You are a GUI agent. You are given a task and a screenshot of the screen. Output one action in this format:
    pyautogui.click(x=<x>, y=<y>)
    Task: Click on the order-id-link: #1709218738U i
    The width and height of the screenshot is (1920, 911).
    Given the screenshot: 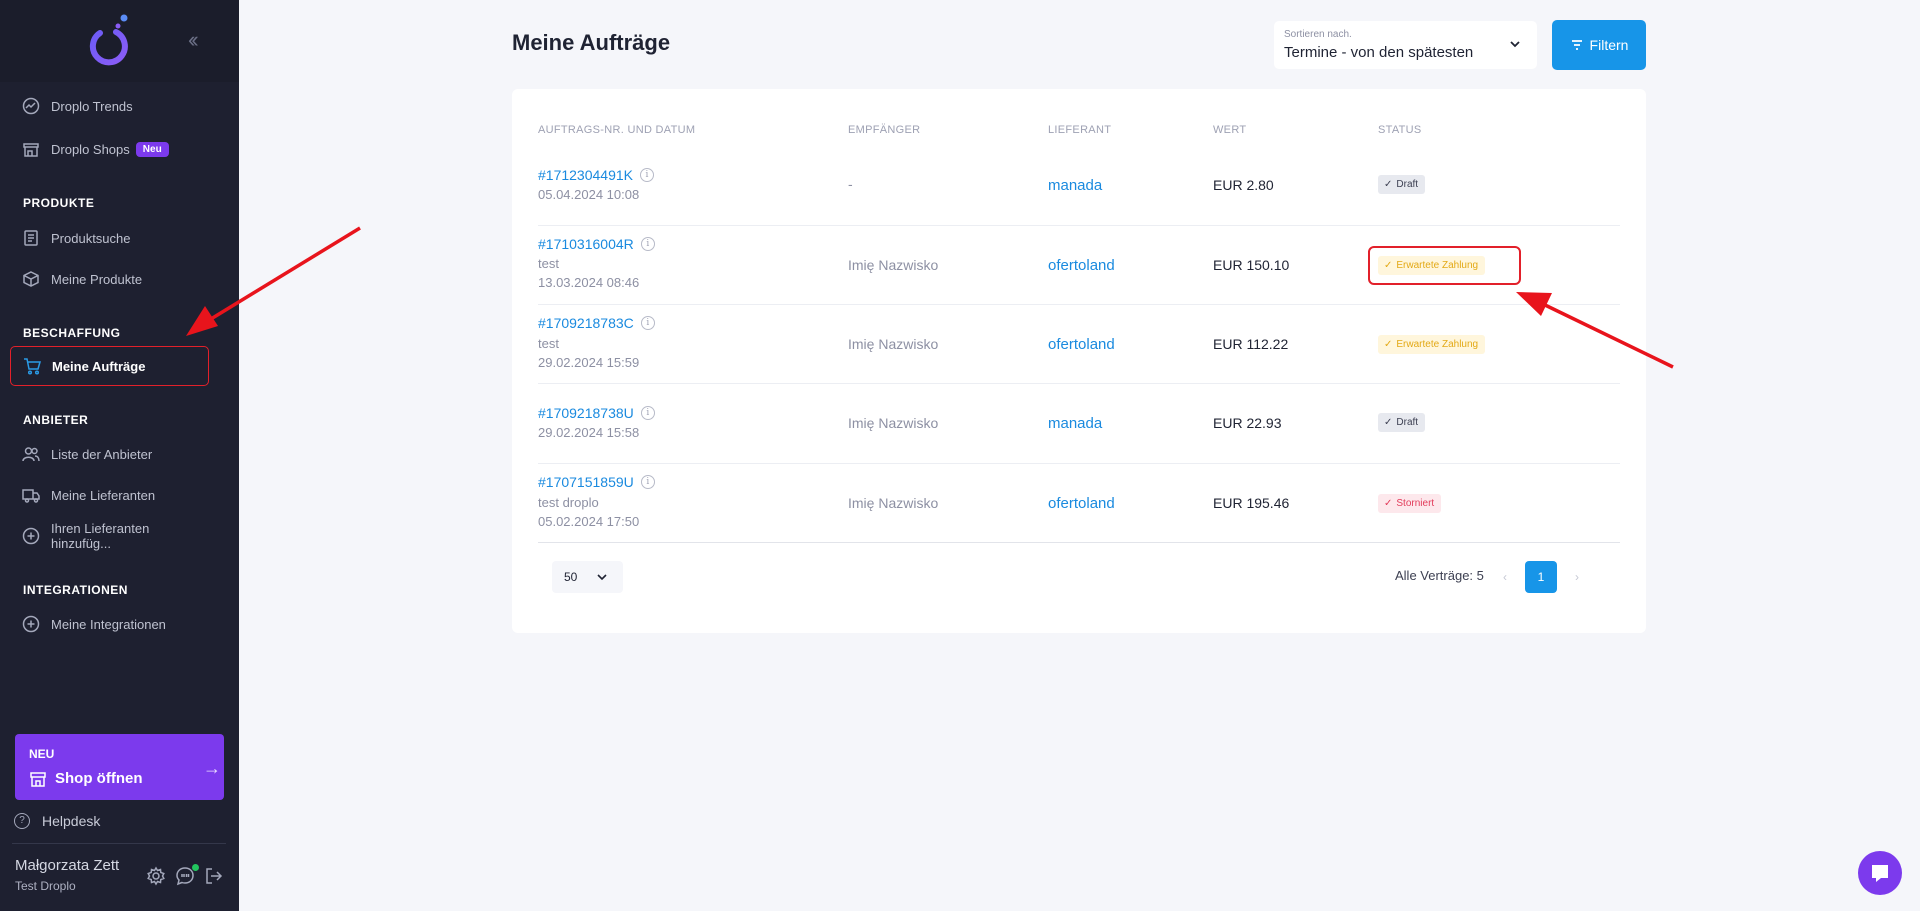 What is the action you would take?
    pyautogui.click(x=596, y=413)
    